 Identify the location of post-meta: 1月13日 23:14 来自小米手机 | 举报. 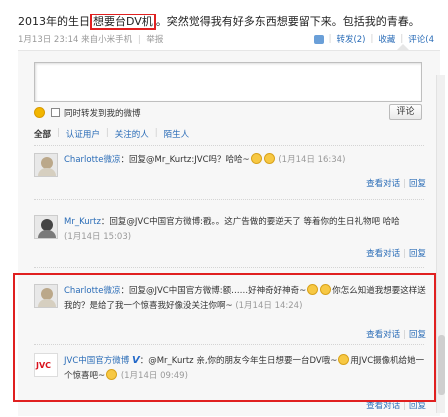
(90, 39).